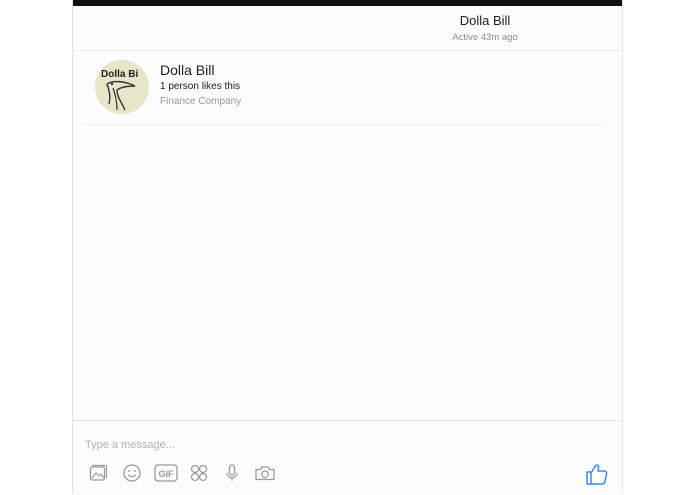  What do you see at coordinates (347, 457) in the screenshot?
I see `message-composer: GIF` at bounding box center [347, 457].